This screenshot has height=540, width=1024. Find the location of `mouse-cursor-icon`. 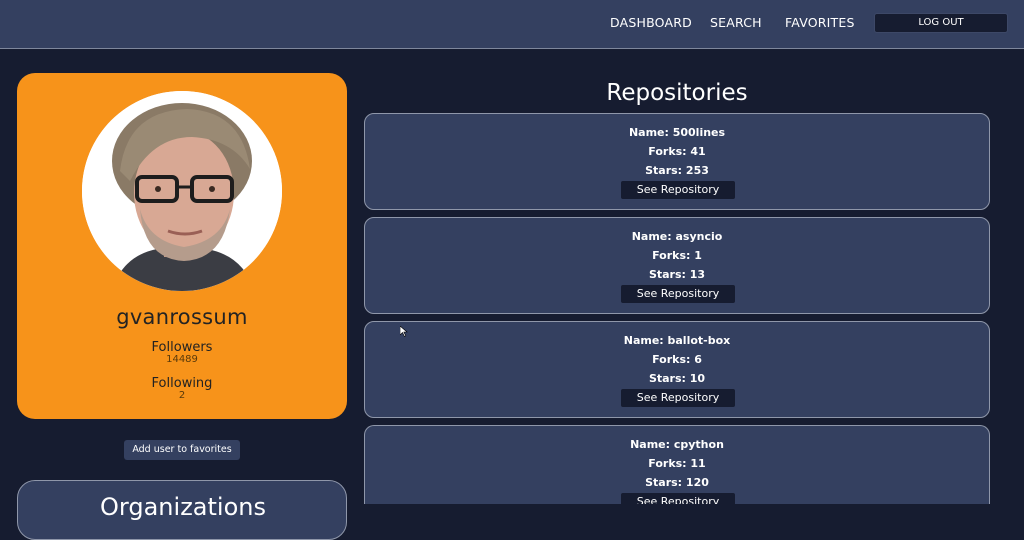

mouse-cursor-icon is located at coordinates (404, 331).